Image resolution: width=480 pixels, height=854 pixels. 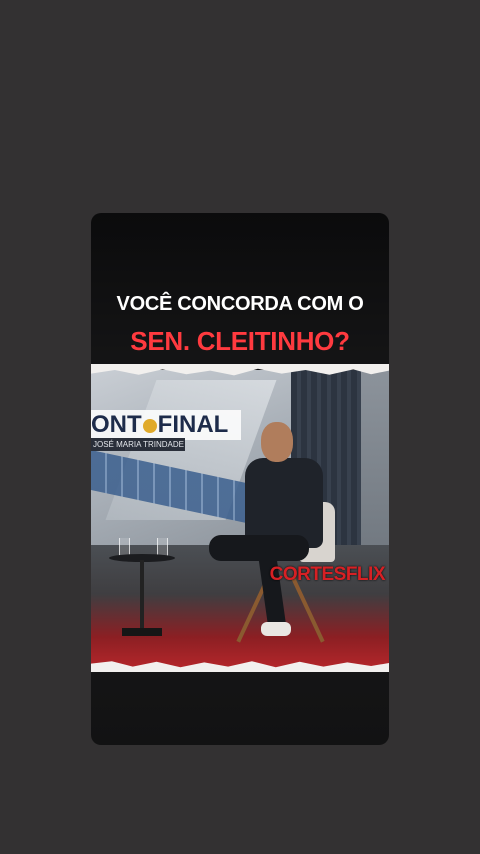 What do you see at coordinates (327, 574) in the screenshot?
I see `watermark: CORTESFLIX` at bounding box center [327, 574].